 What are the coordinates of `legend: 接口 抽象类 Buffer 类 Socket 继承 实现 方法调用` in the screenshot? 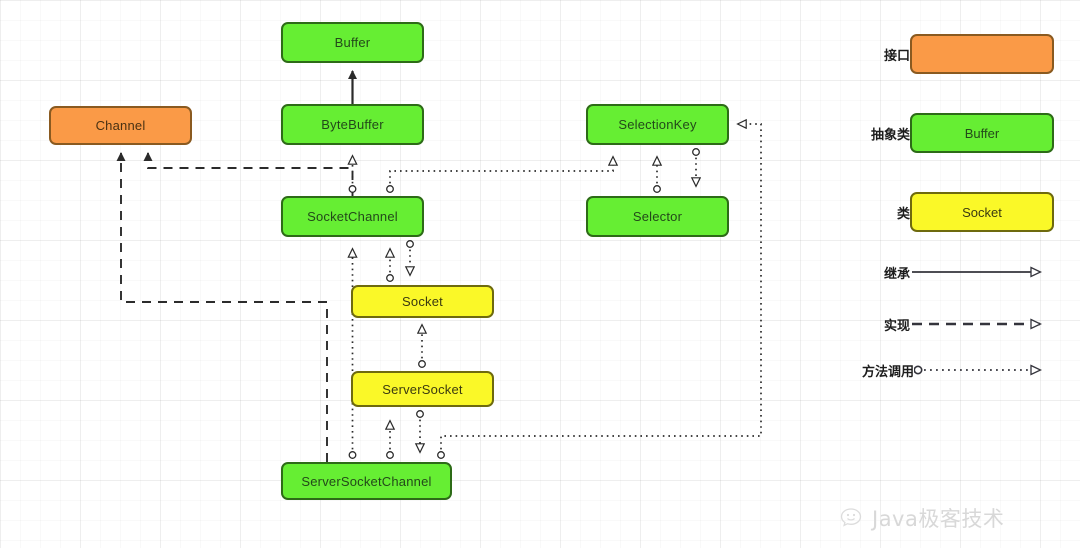 It's located at (962, 196).